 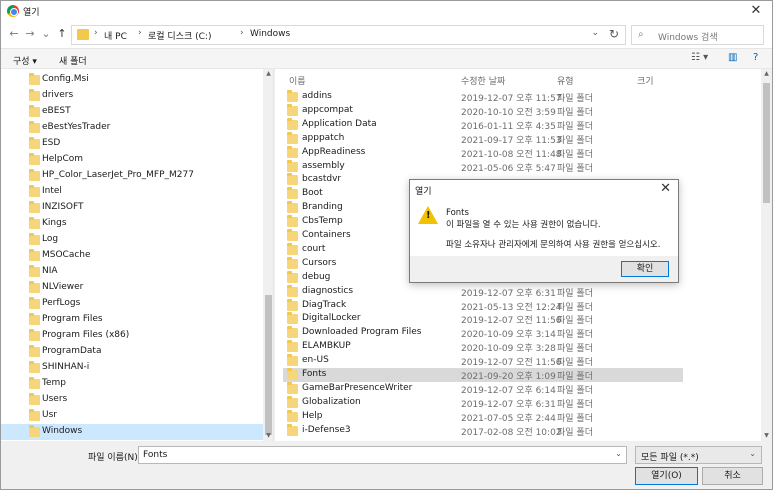 I want to click on sidebar-item: Log, so click(x=132, y=240).